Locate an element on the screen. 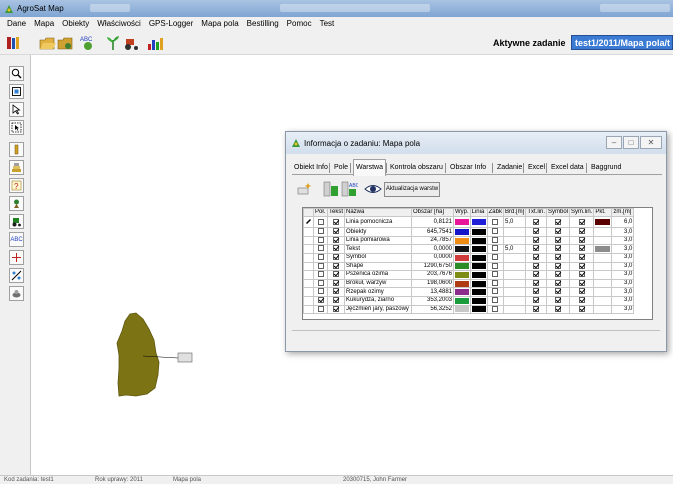 Image resolution: width=673 pixels, height=484 pixels. menu-obiekty: Obiekty is located at coordinates (75, 24).